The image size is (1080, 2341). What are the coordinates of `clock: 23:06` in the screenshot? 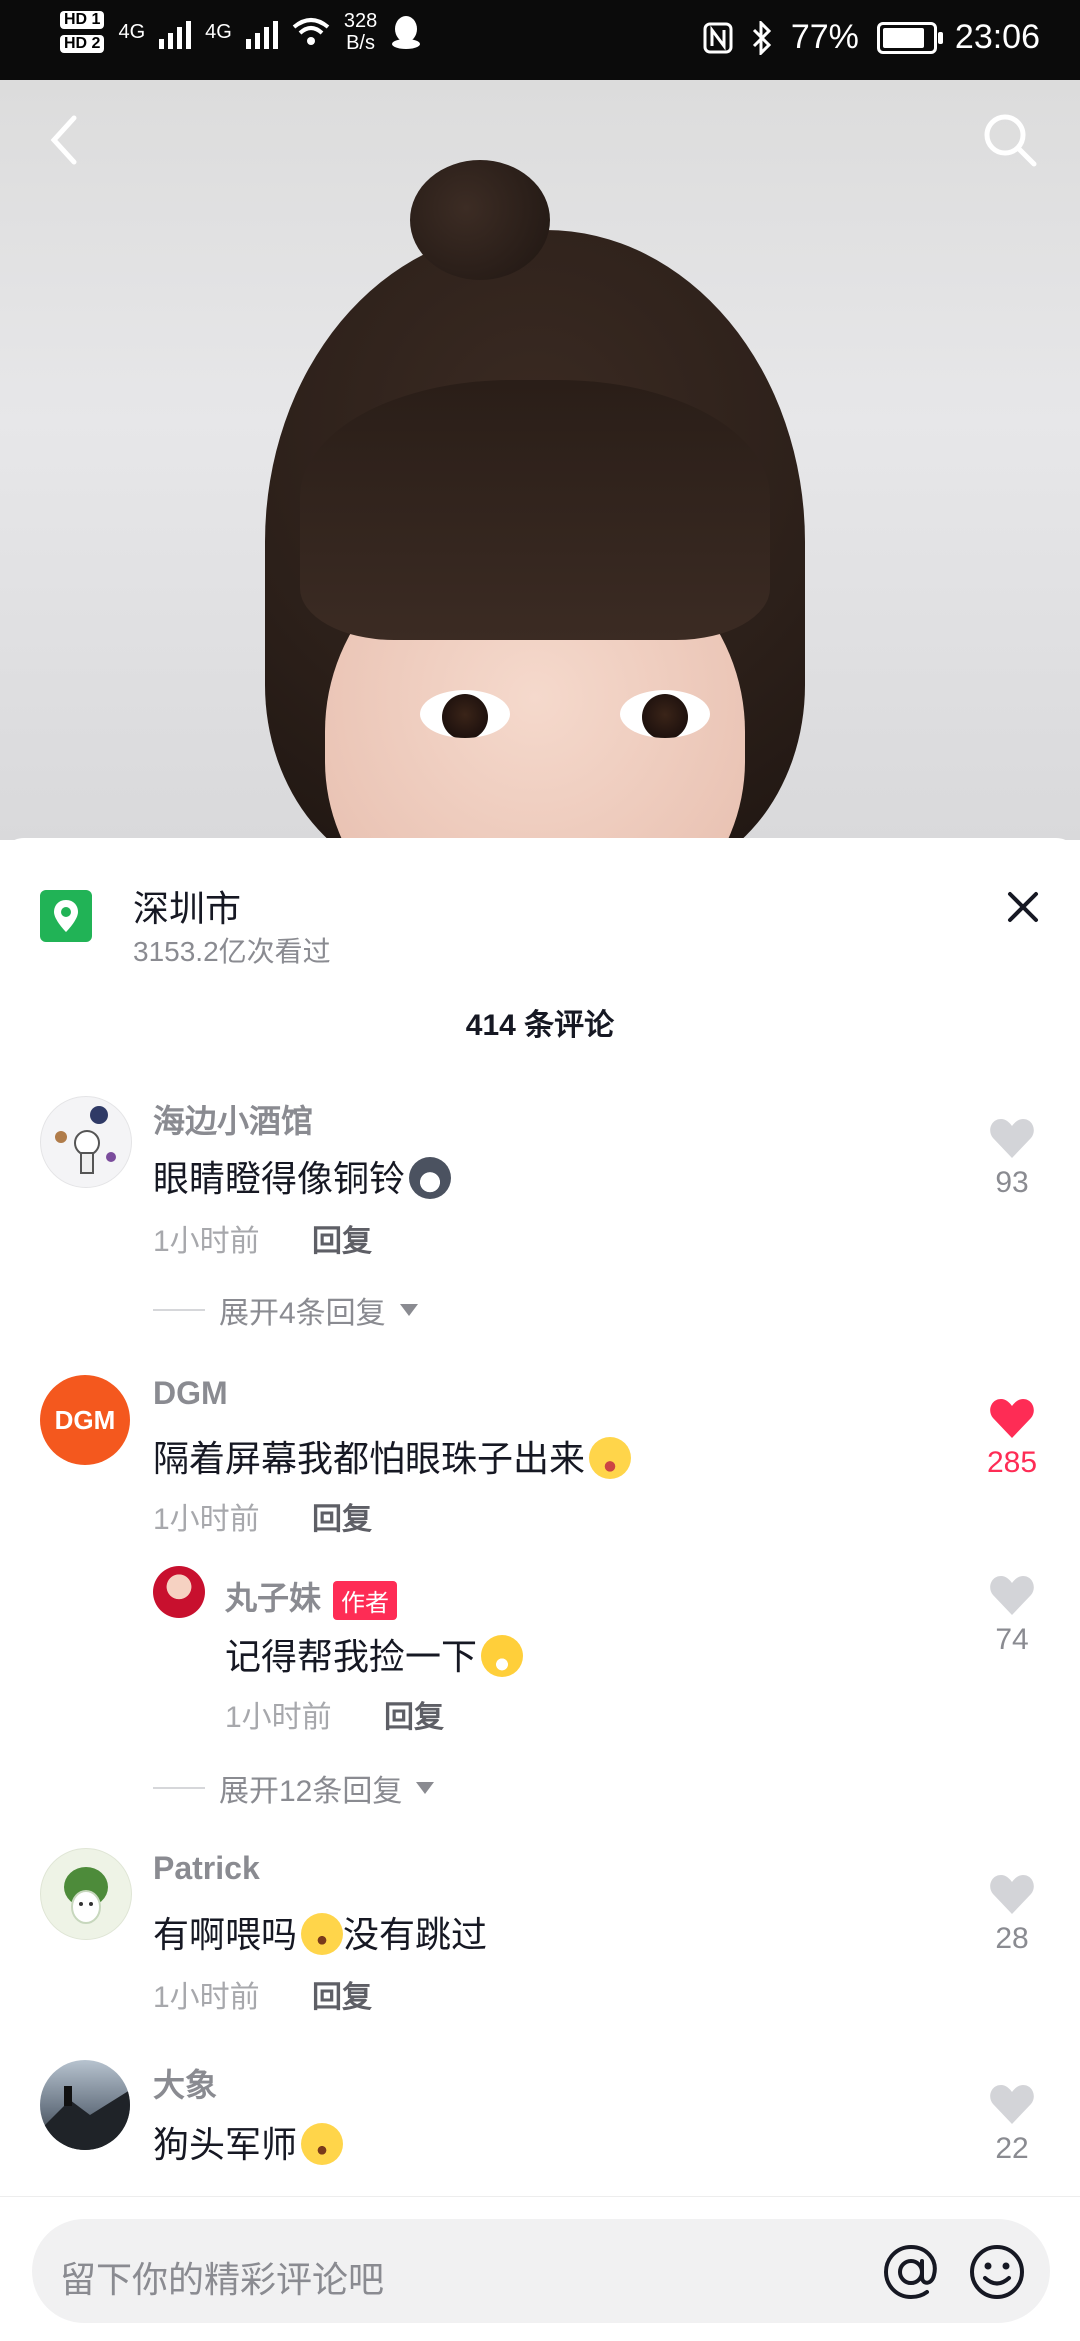 It's located at (997, 37).